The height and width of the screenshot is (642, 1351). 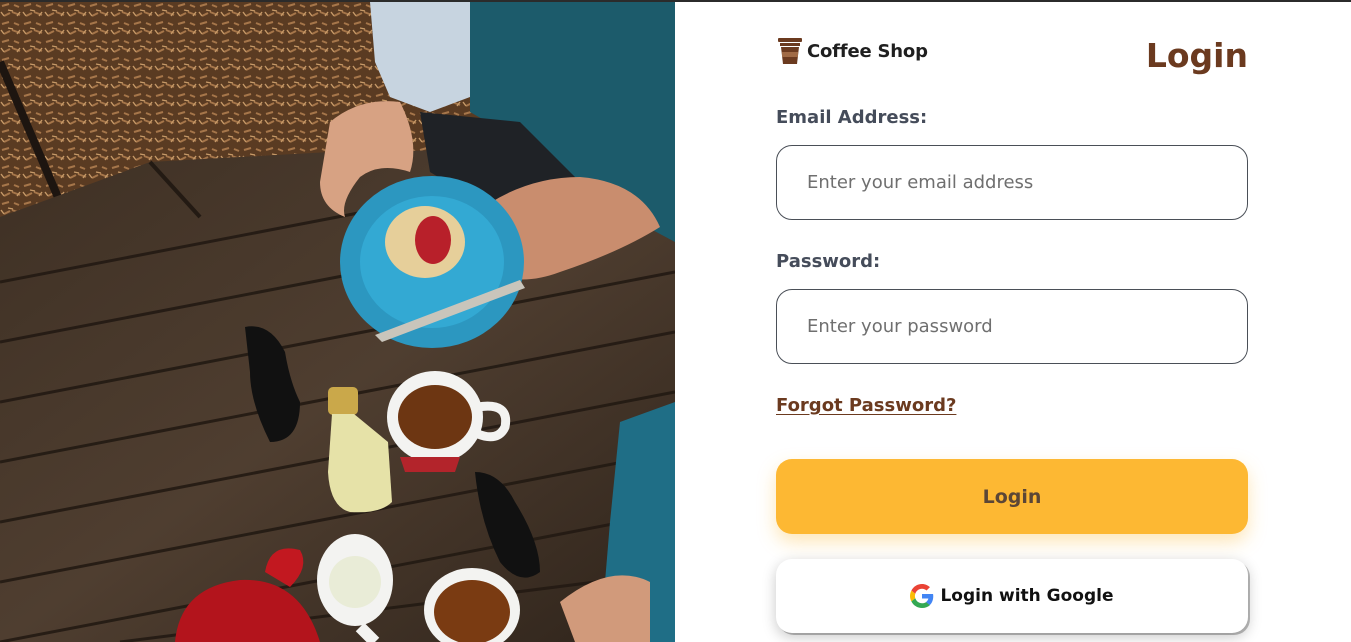 I want to click on brand-logo: Coffee Shop, so click(x=852, y=51).